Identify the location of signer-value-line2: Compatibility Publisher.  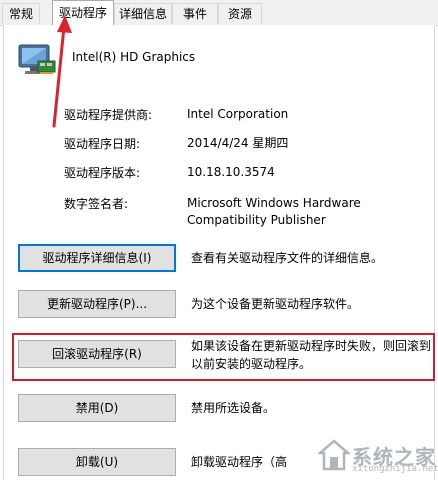
(256, 220).